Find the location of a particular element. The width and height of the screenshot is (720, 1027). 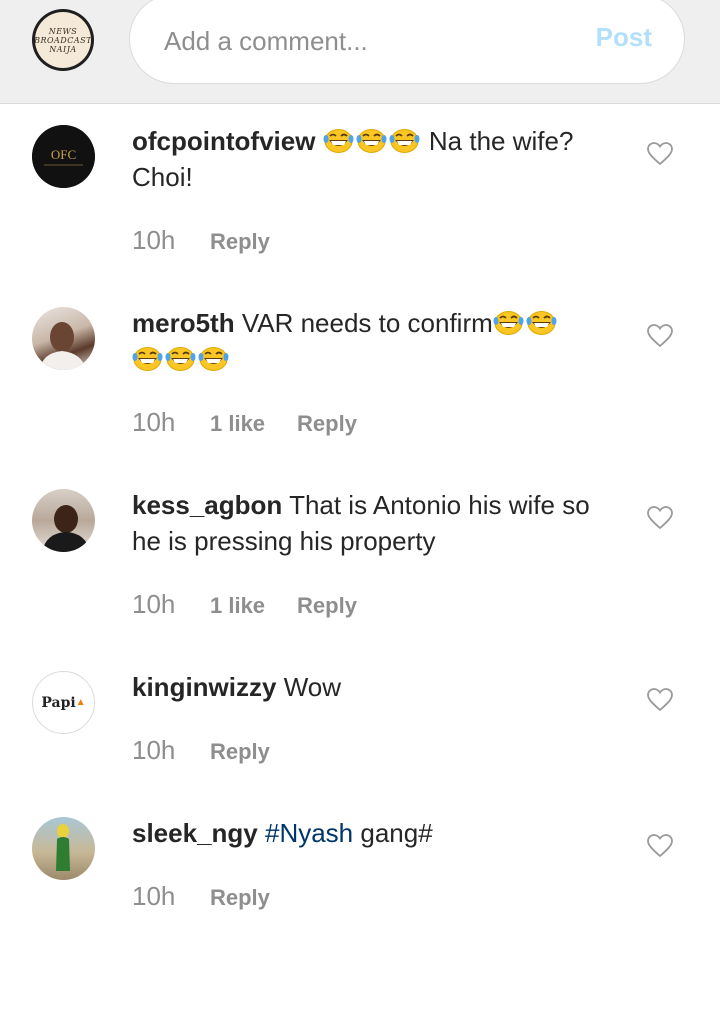

comment-body: sleek_ngy #Nyash gang# is located at coordinates (367, 833).